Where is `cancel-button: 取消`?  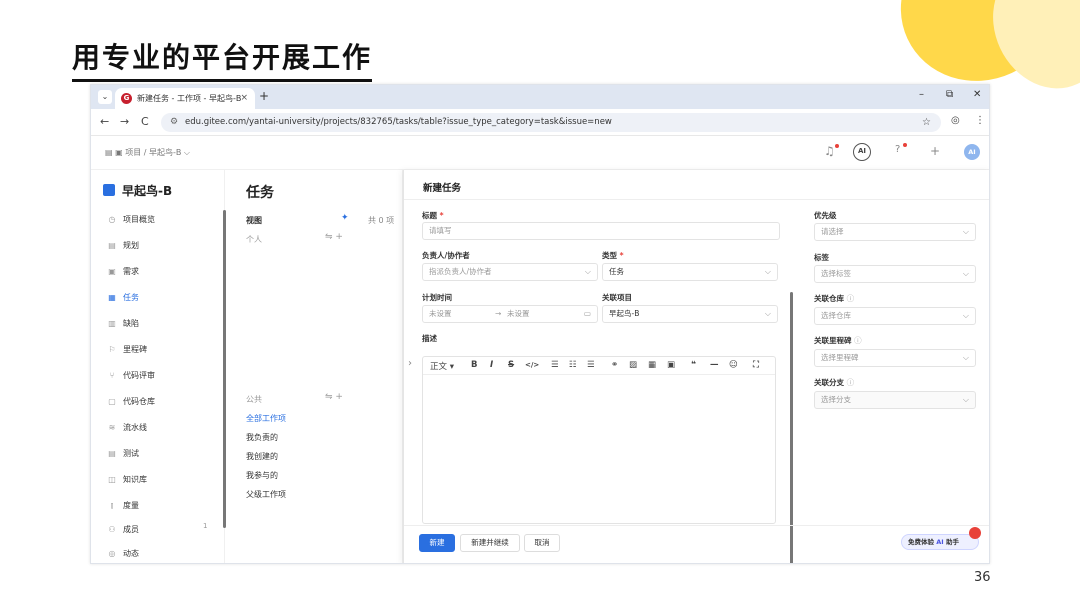 cancel-button: 取消 is located at coordinates (542, 543).